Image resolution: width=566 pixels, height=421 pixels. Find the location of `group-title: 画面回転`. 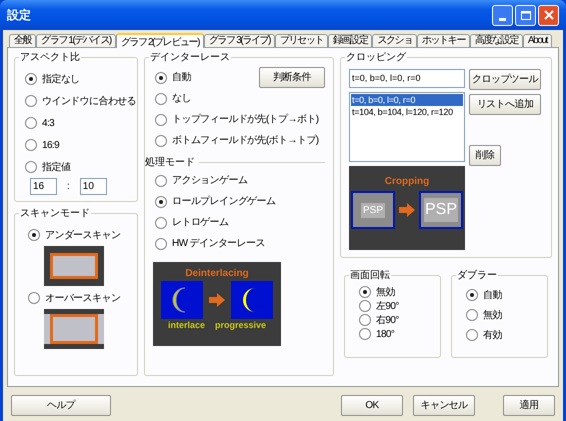

group-title: 画面回転 is located at coordinates (370, 276).